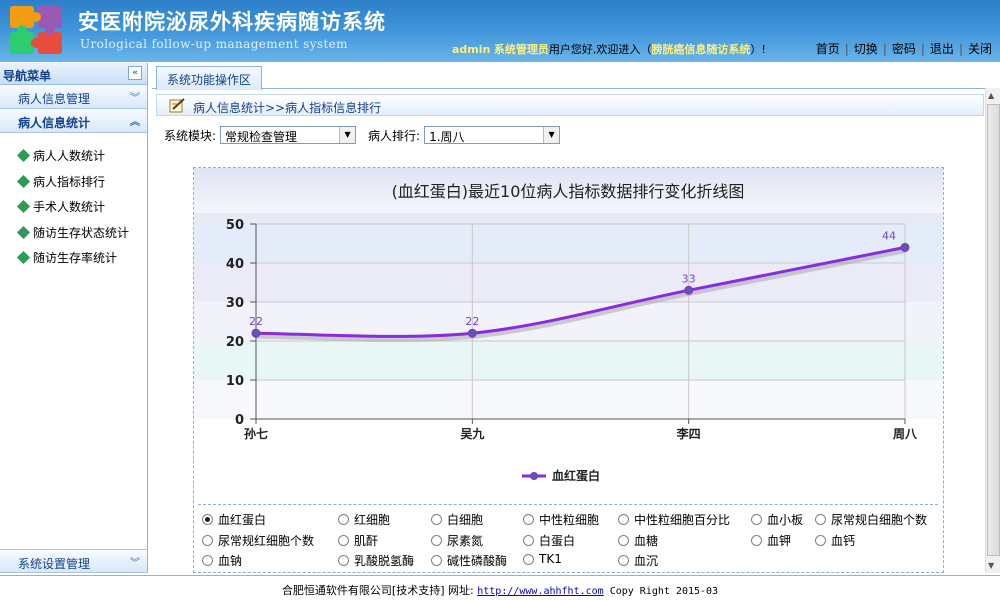  Describe the element at coordinates (135, 98) in the screenshot. I see `double-chevron-down-icon: ︾` at that location.